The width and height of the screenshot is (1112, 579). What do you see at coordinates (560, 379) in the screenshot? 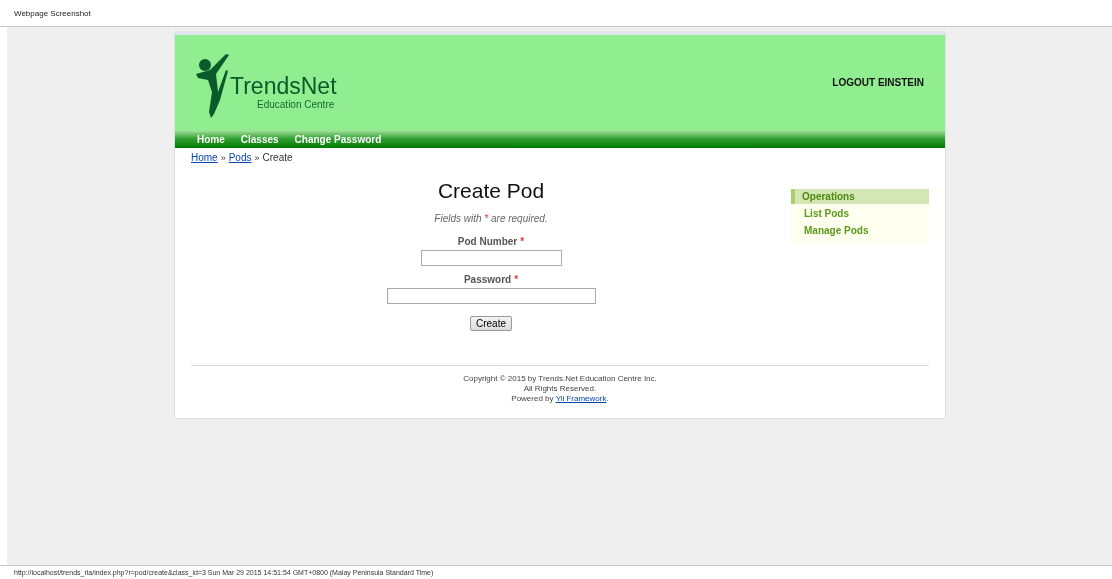
I see `copyright-text: Copyright © 2015 by Trends.Net Education Centre Inc.` at bounding box center [560, 379].